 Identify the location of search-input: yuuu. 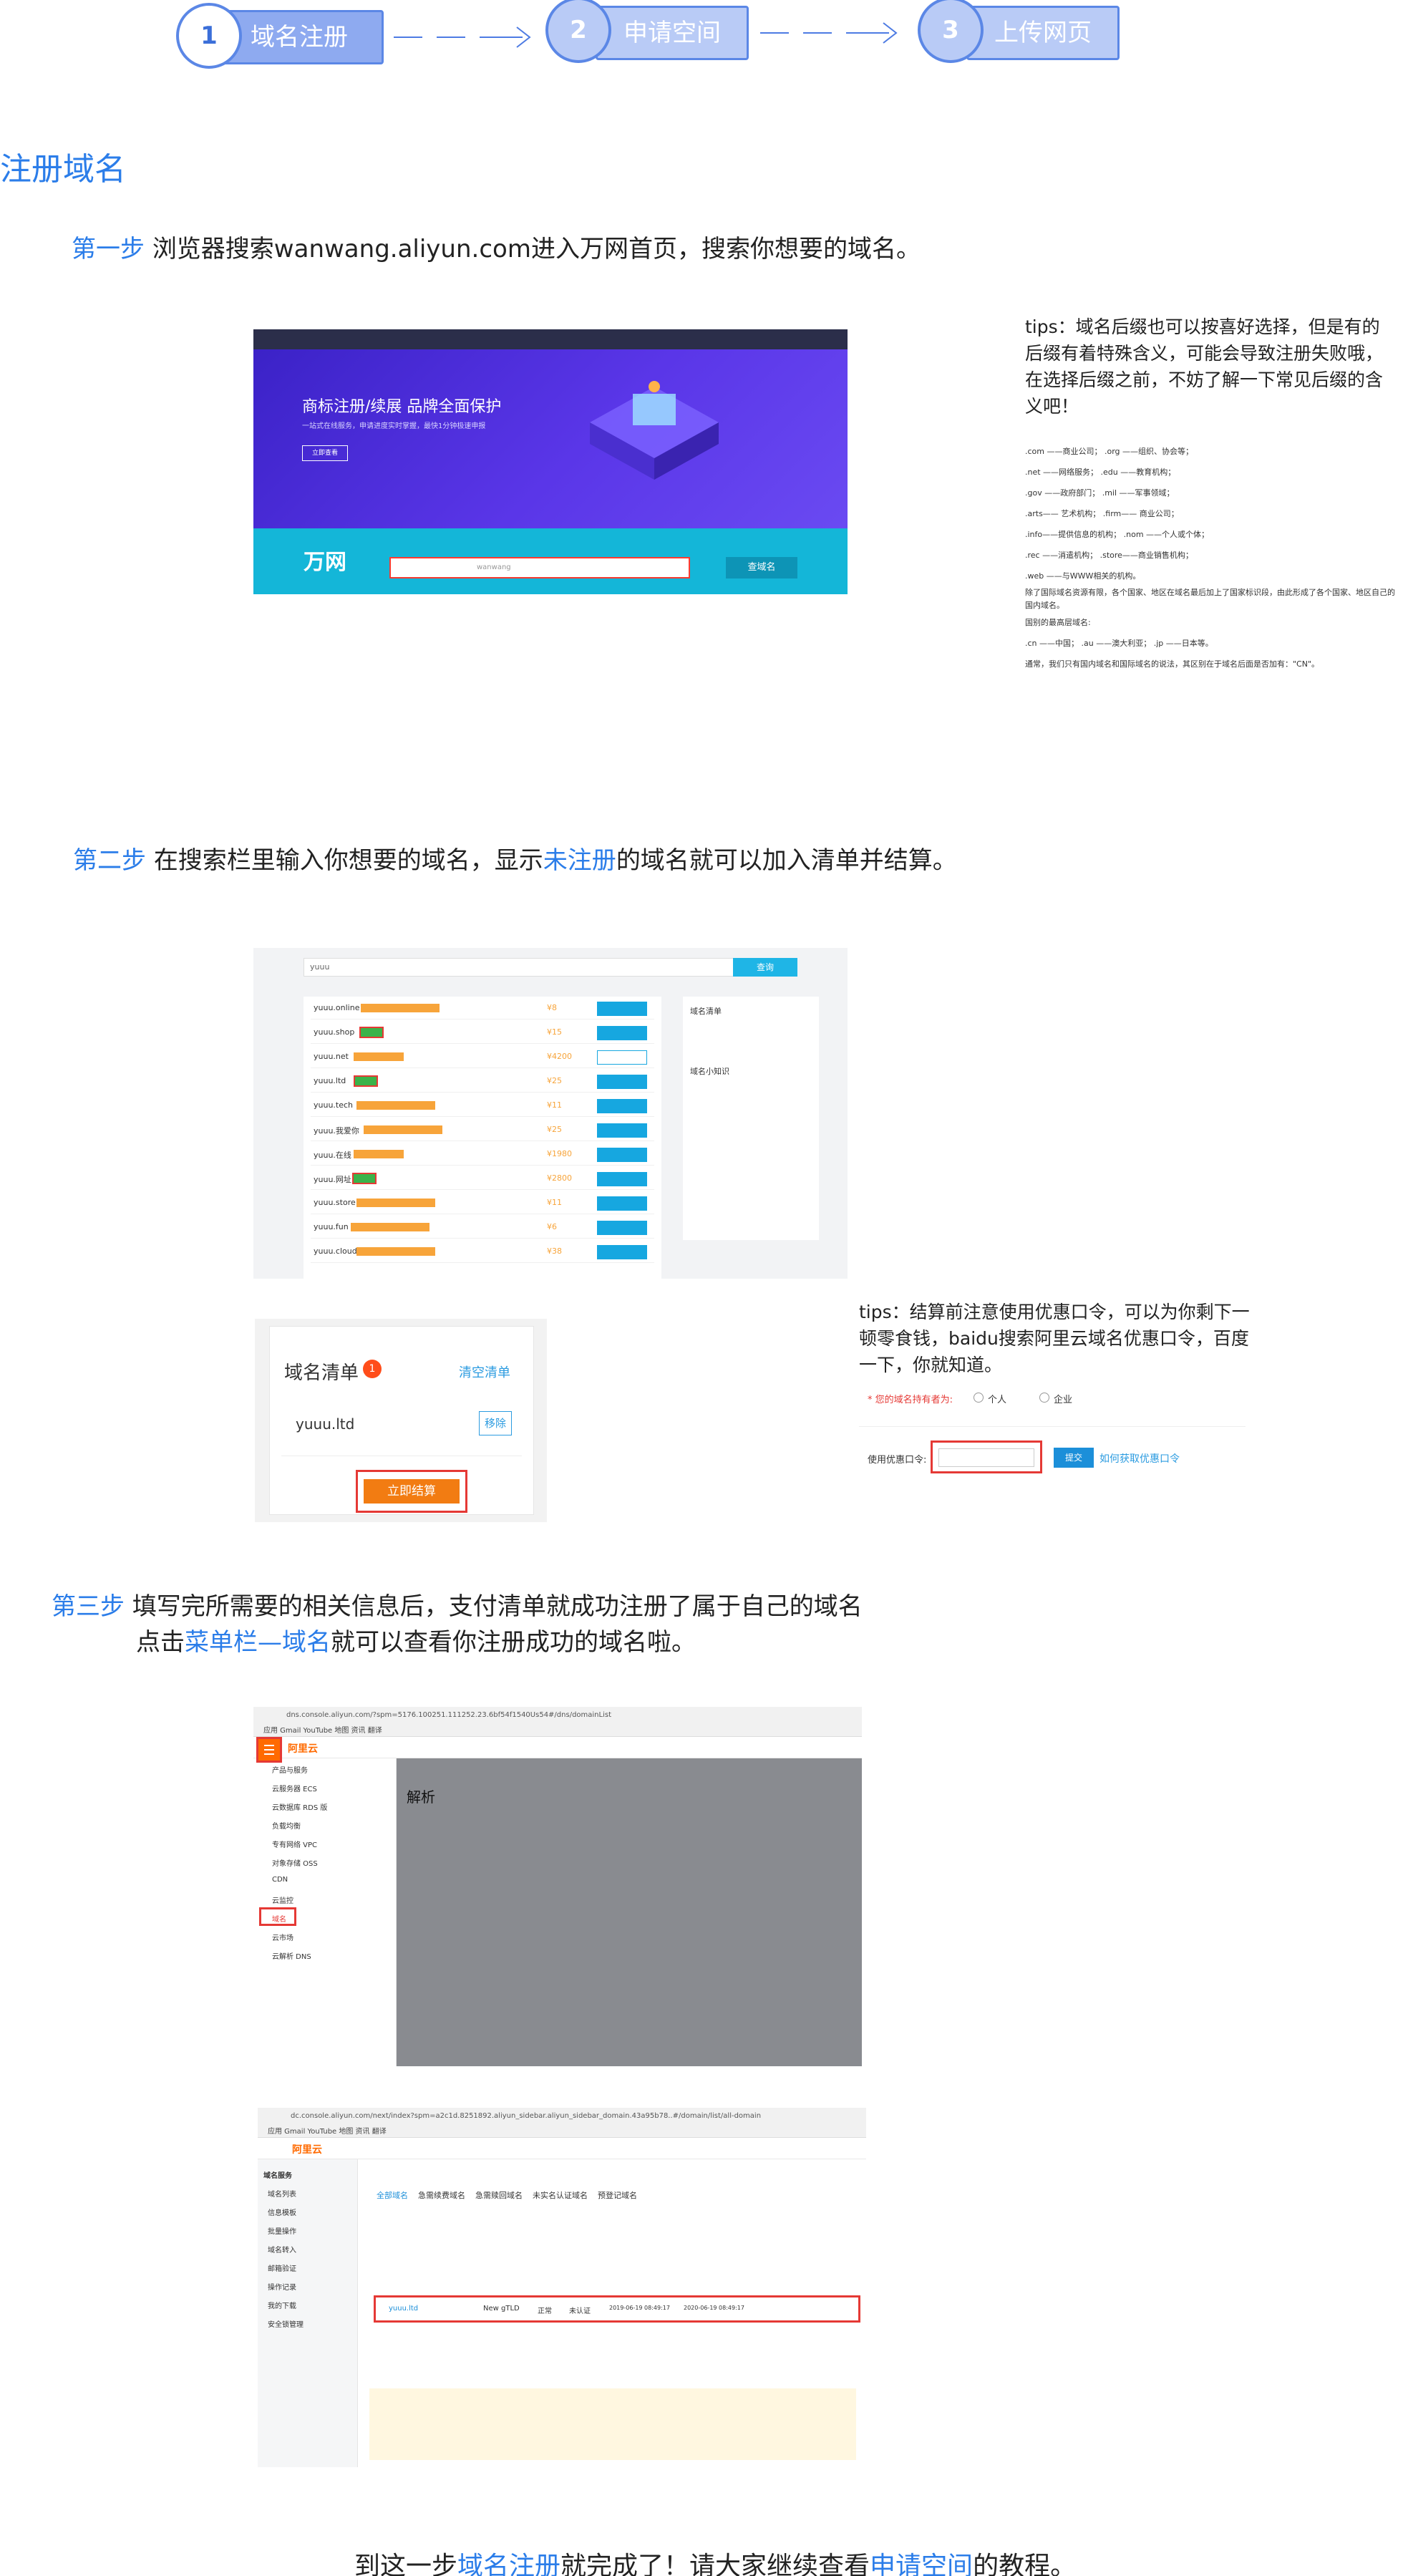
(547, 968).